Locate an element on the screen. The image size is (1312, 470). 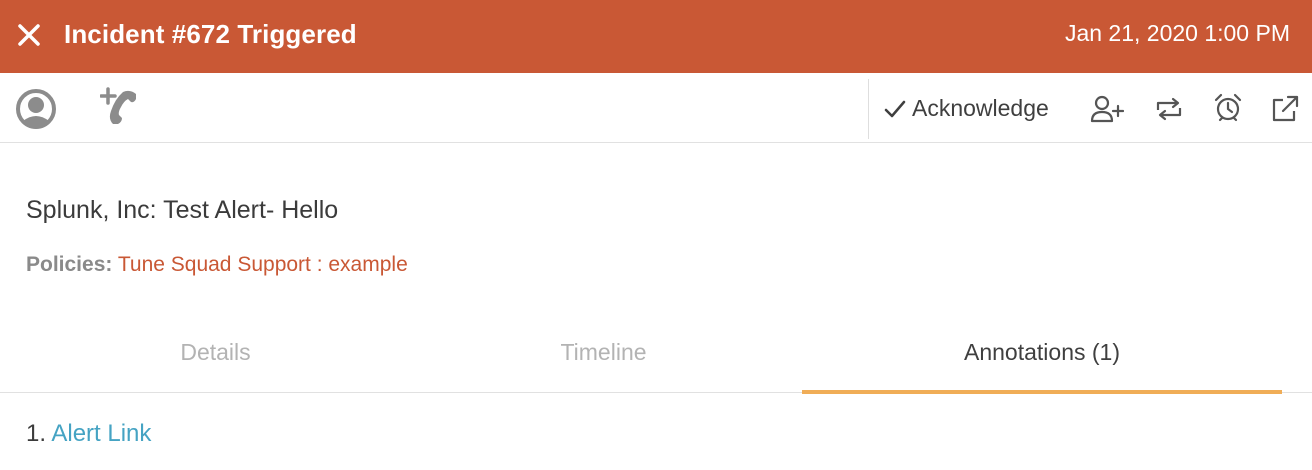
incident-title: Incident #672 Triggered is located at coordinates (210, 34).